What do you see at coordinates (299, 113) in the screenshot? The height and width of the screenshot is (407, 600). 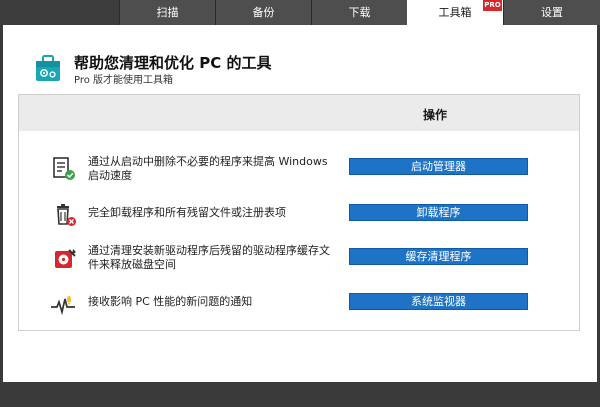 I see `table-header: 操作` at bounding box center [299, 113].